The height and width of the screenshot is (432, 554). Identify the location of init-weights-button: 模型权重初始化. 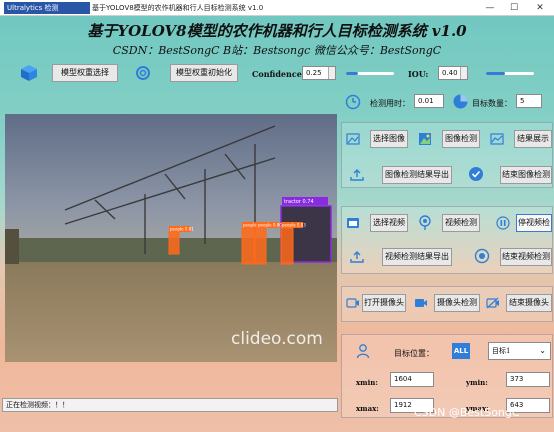
(204, 73).